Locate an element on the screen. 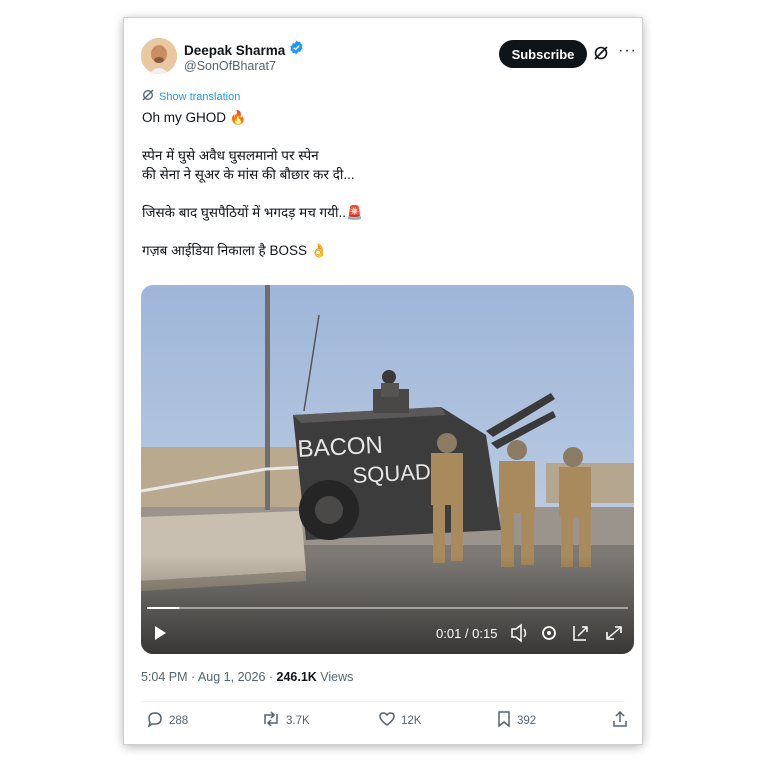 The height and width of the screenshot is (760, 760). tweet-meta: 5:04 PM · Aug 1, 2026 · 246.1K Views is located at coordinates (247, 677).